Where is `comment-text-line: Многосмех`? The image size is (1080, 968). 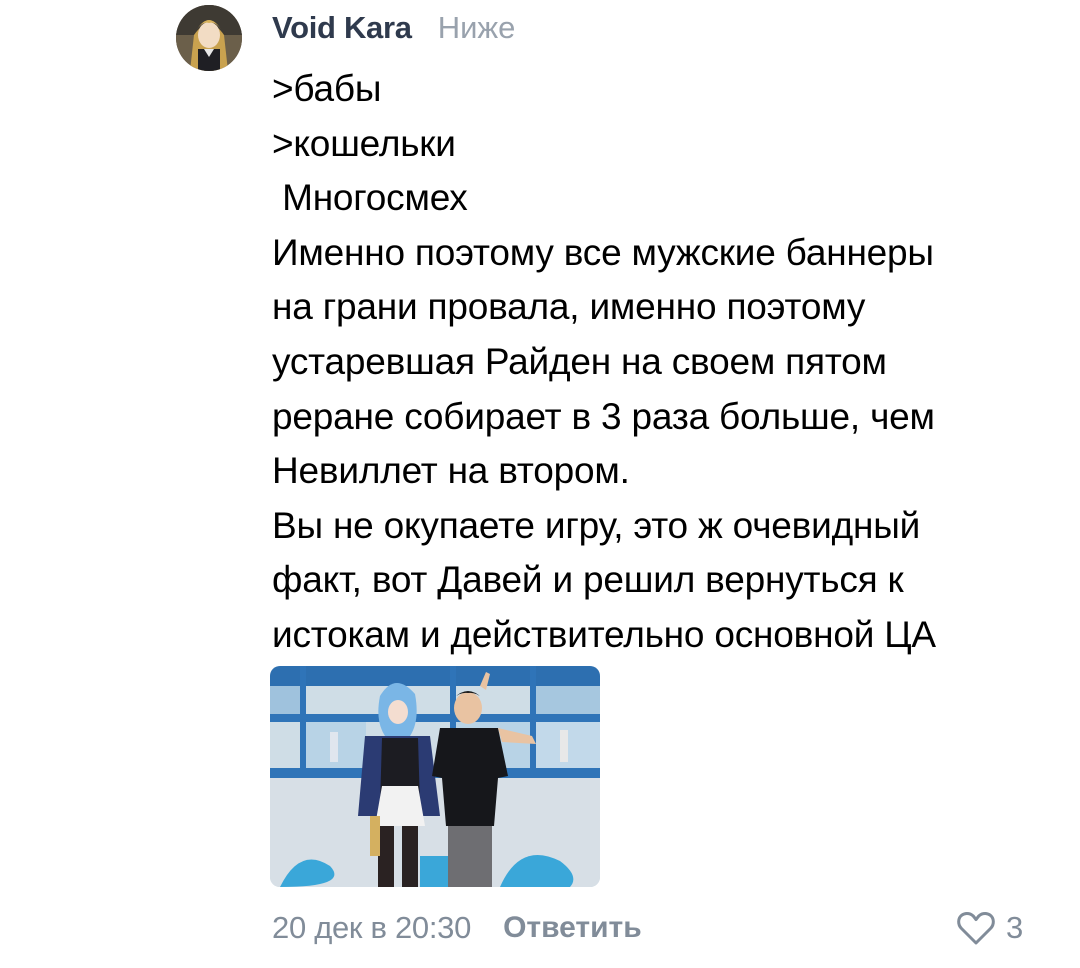
comment-text-line: Многосмех is located at coordinates (370, 198).